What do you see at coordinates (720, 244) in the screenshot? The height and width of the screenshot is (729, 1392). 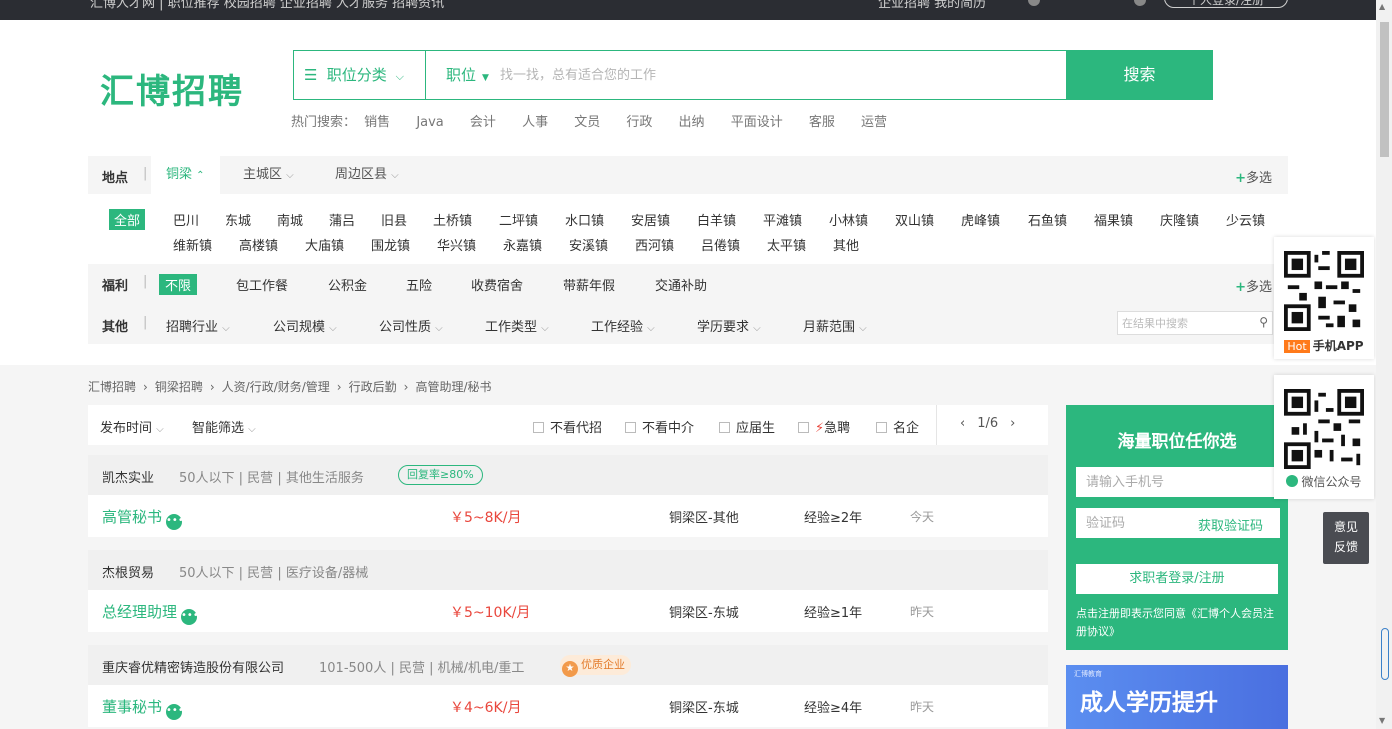 I see `town-item: 吕倦镇` at bounding box center [720, 244].